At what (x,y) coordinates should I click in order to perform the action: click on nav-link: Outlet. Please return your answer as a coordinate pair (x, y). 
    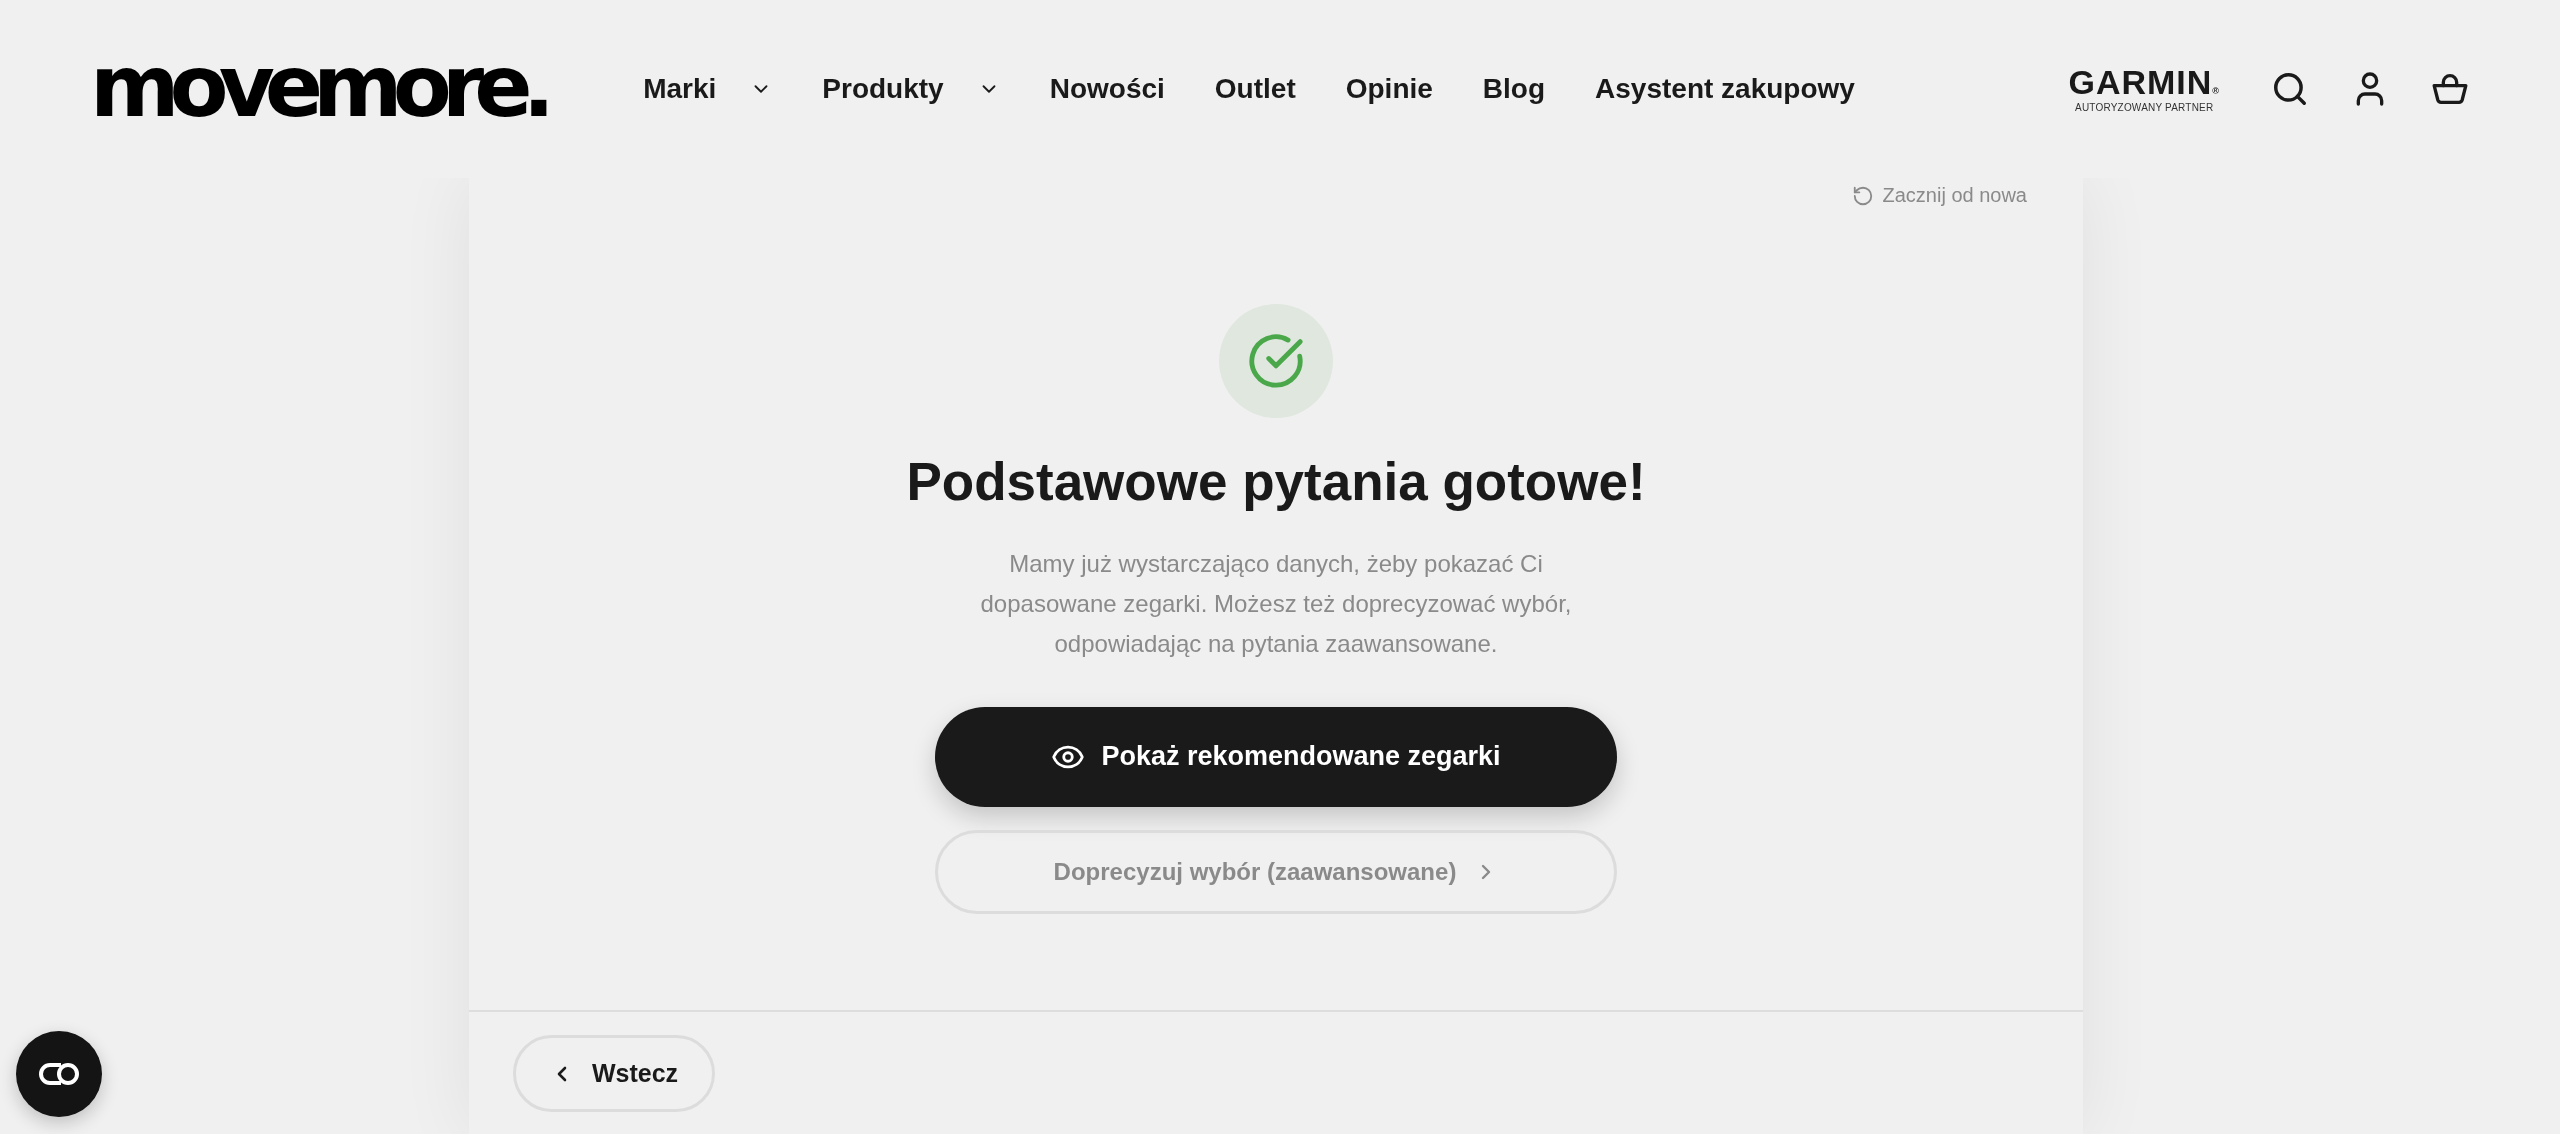
    Looking at the image, I should click on (1255, 89).